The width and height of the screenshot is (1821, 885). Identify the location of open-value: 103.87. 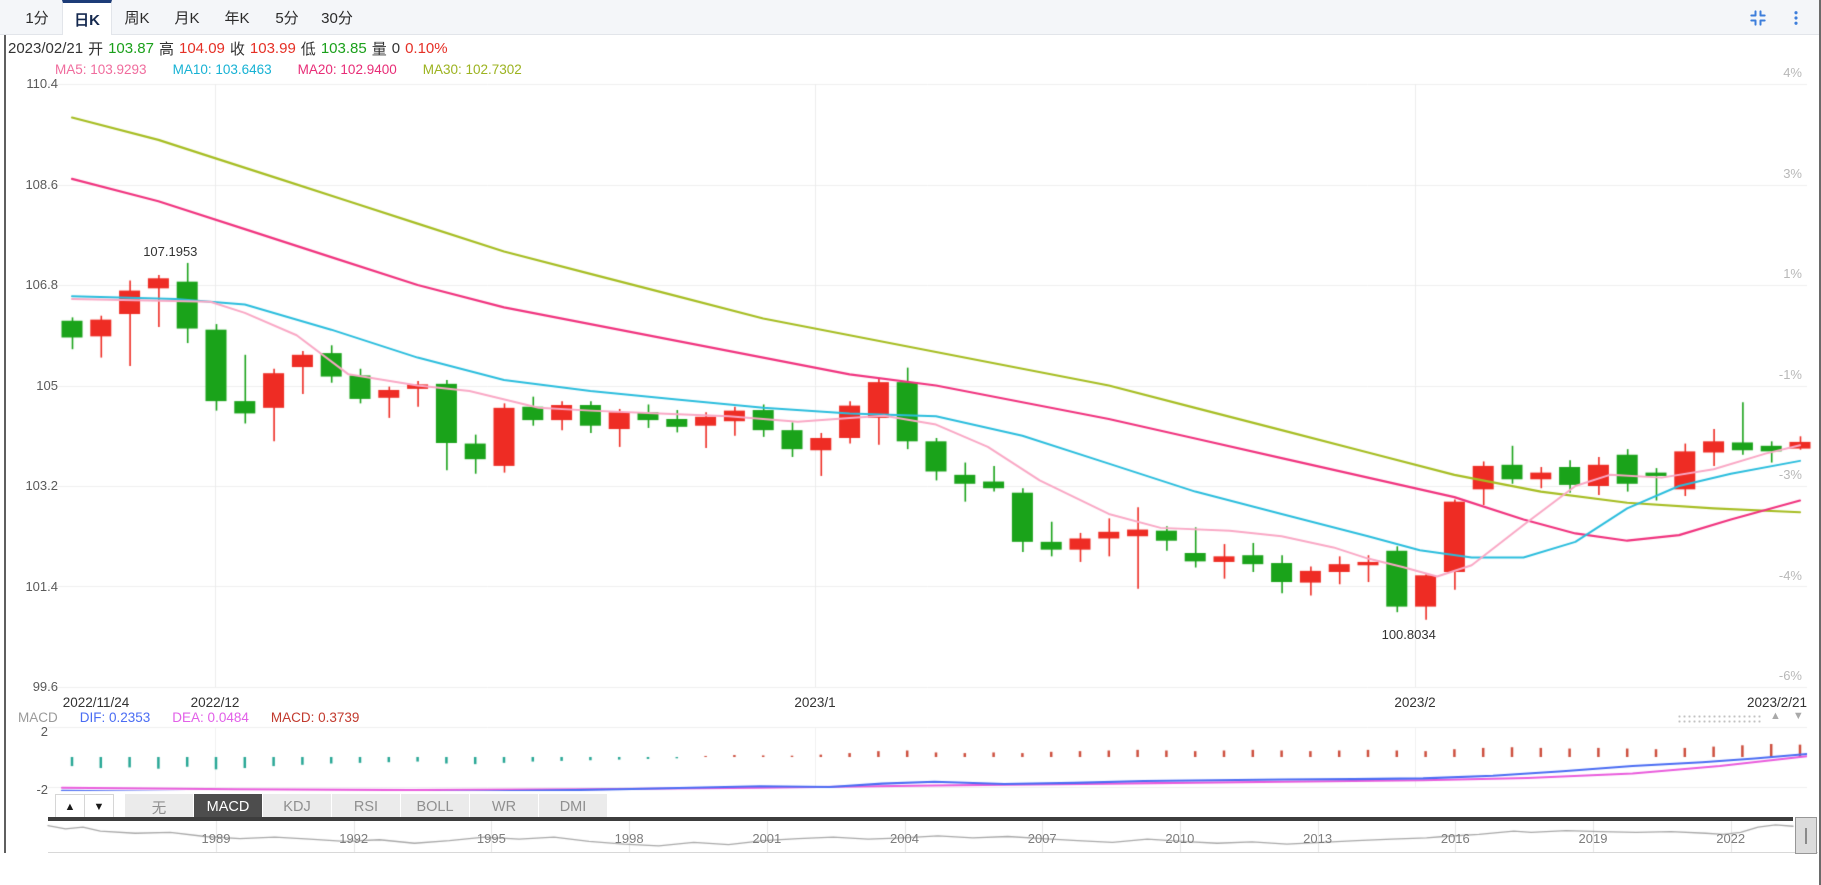
(131, 48).